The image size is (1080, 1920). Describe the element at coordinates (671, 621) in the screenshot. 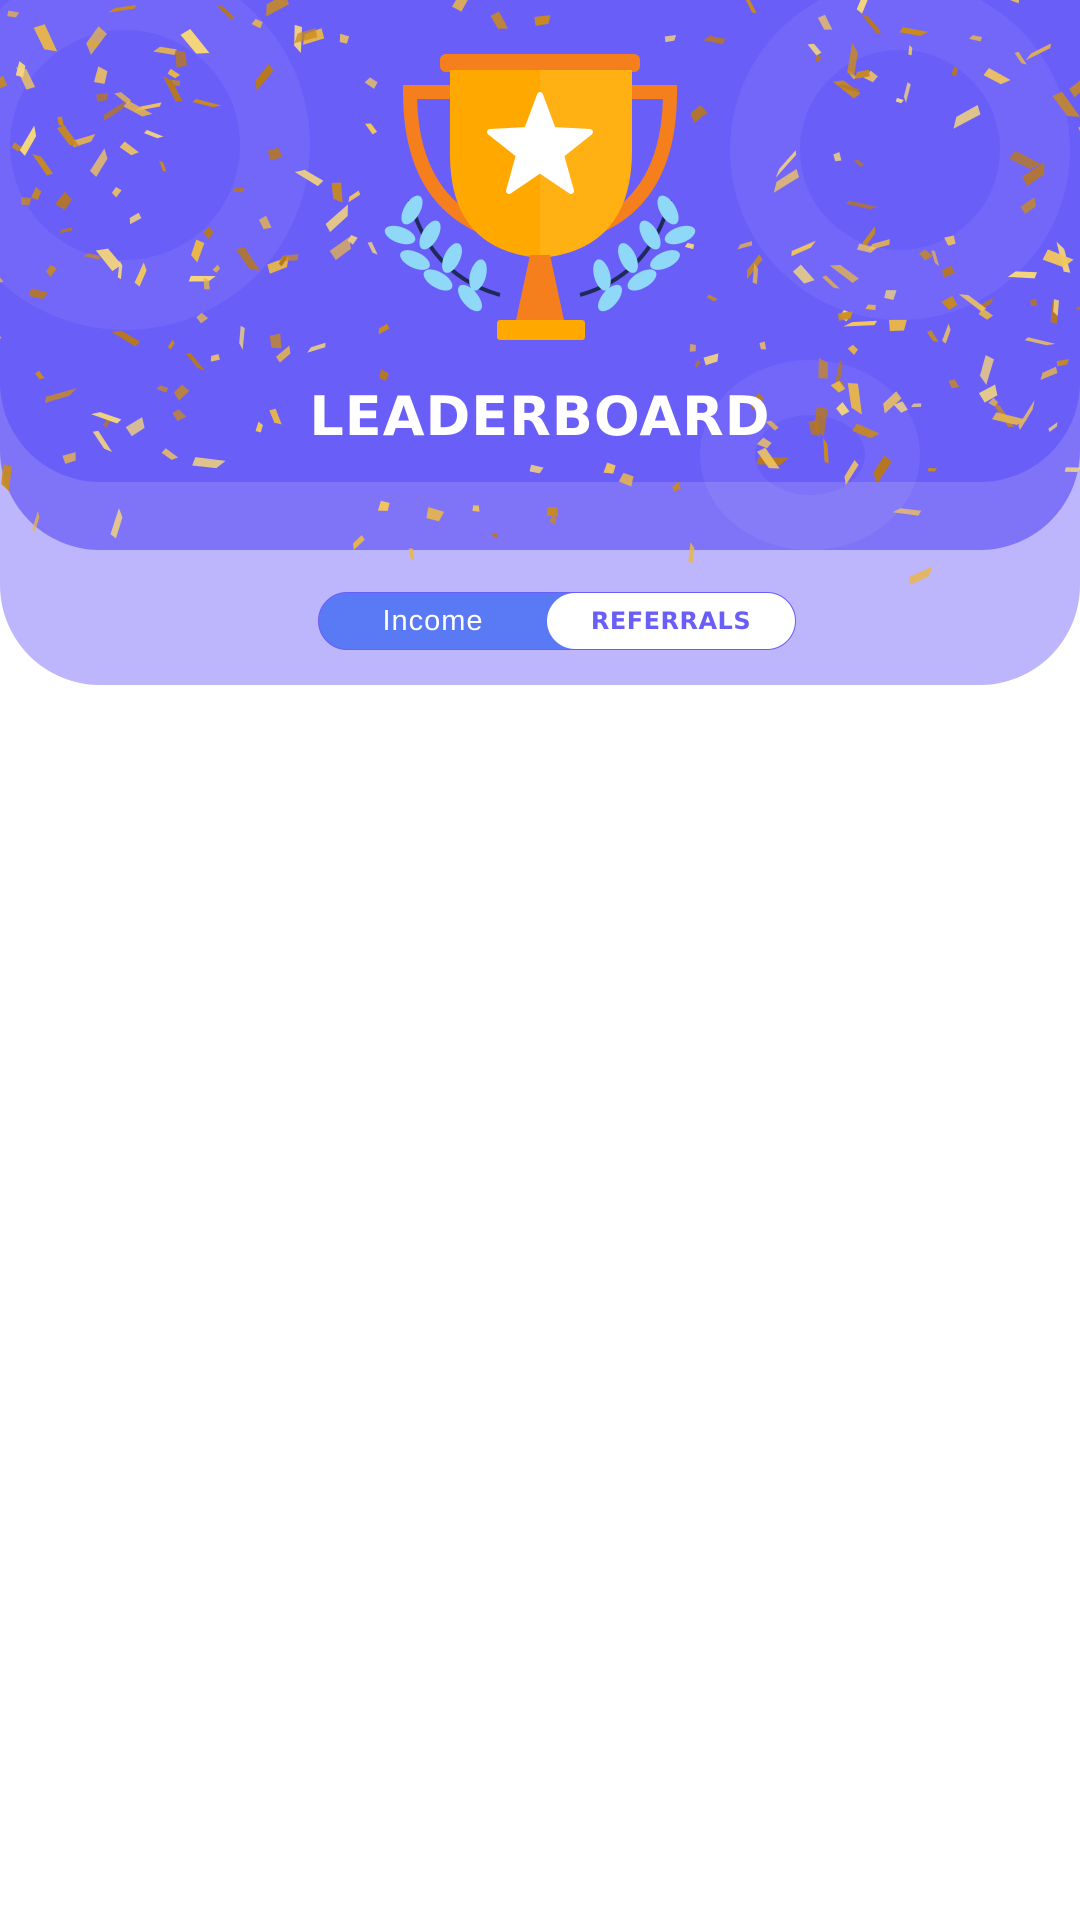

I see `tab-referrals: REFERRALS` at that location.